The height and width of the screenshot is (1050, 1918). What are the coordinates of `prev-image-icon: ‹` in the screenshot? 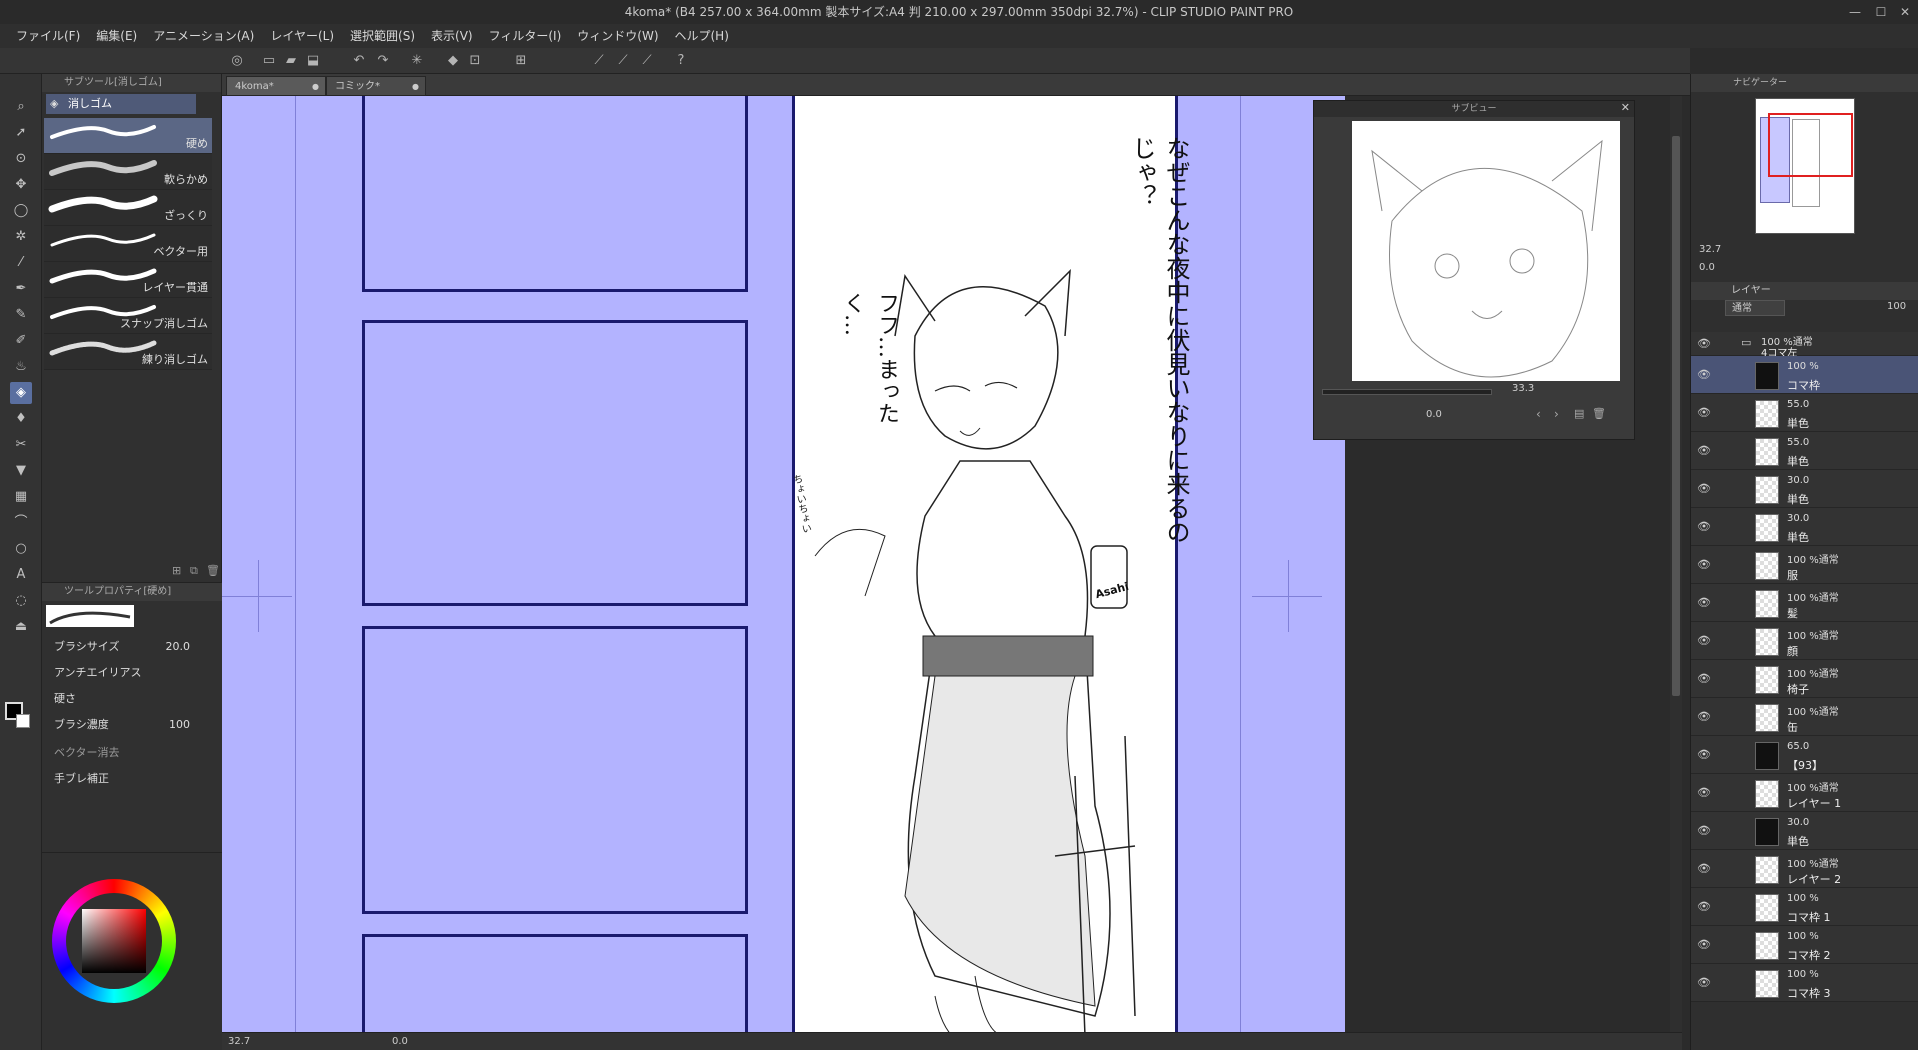 It's located at (1538, 414).